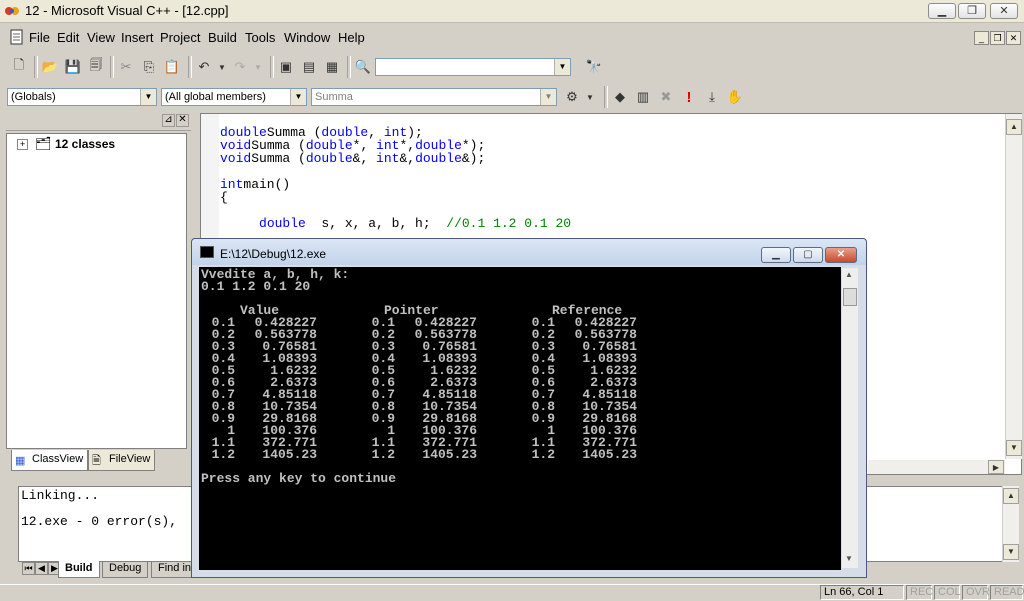 The height and width of the screenshot is (601, 1024). I want to click on code-text: Summa (, so click(278, 158).